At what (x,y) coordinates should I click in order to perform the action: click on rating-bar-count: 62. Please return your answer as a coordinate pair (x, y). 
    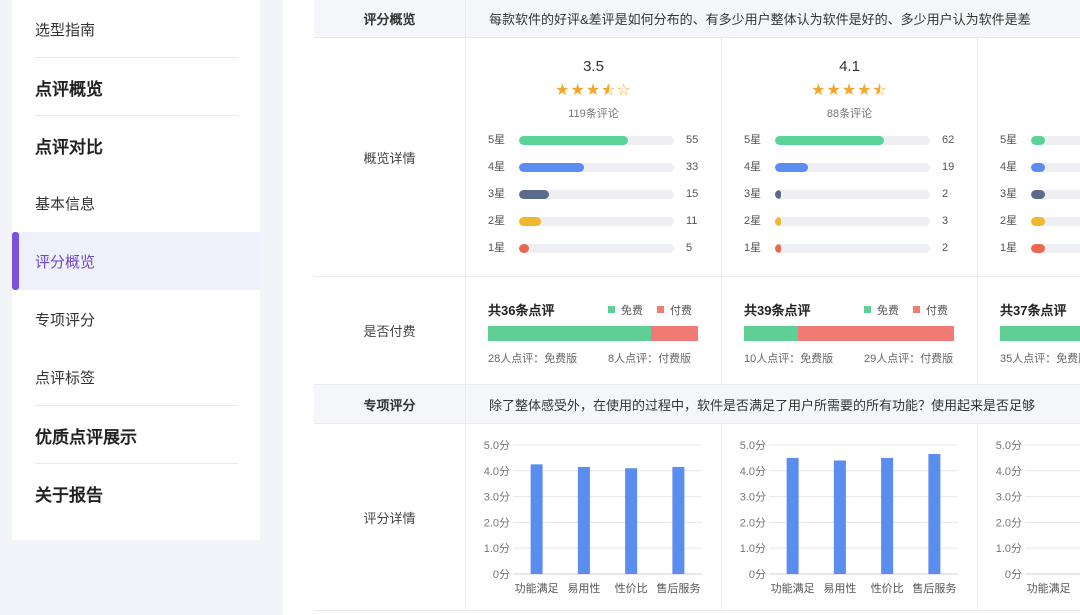
    Looking at the image, I should click on (948, 140).